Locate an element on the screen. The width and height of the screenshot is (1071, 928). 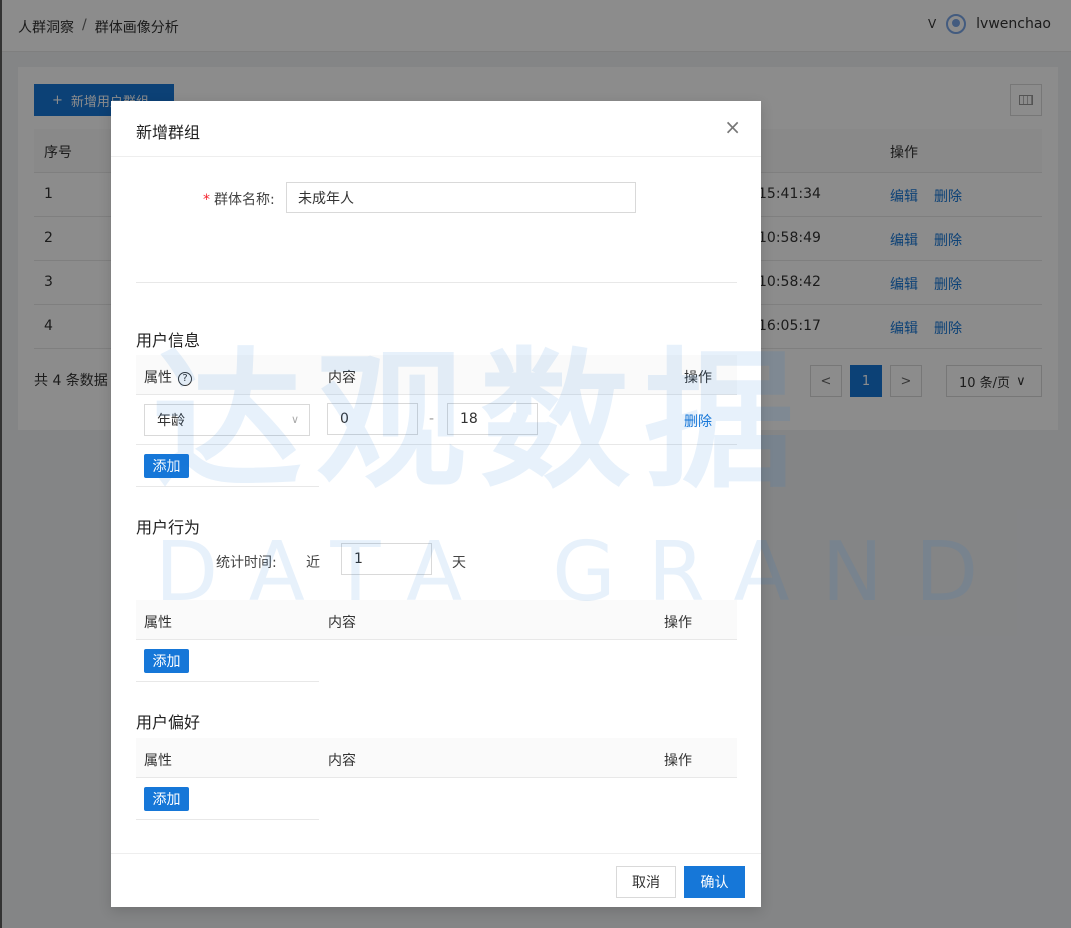
attribute-select-value: 年龄 is located at coordinates (171, 421).